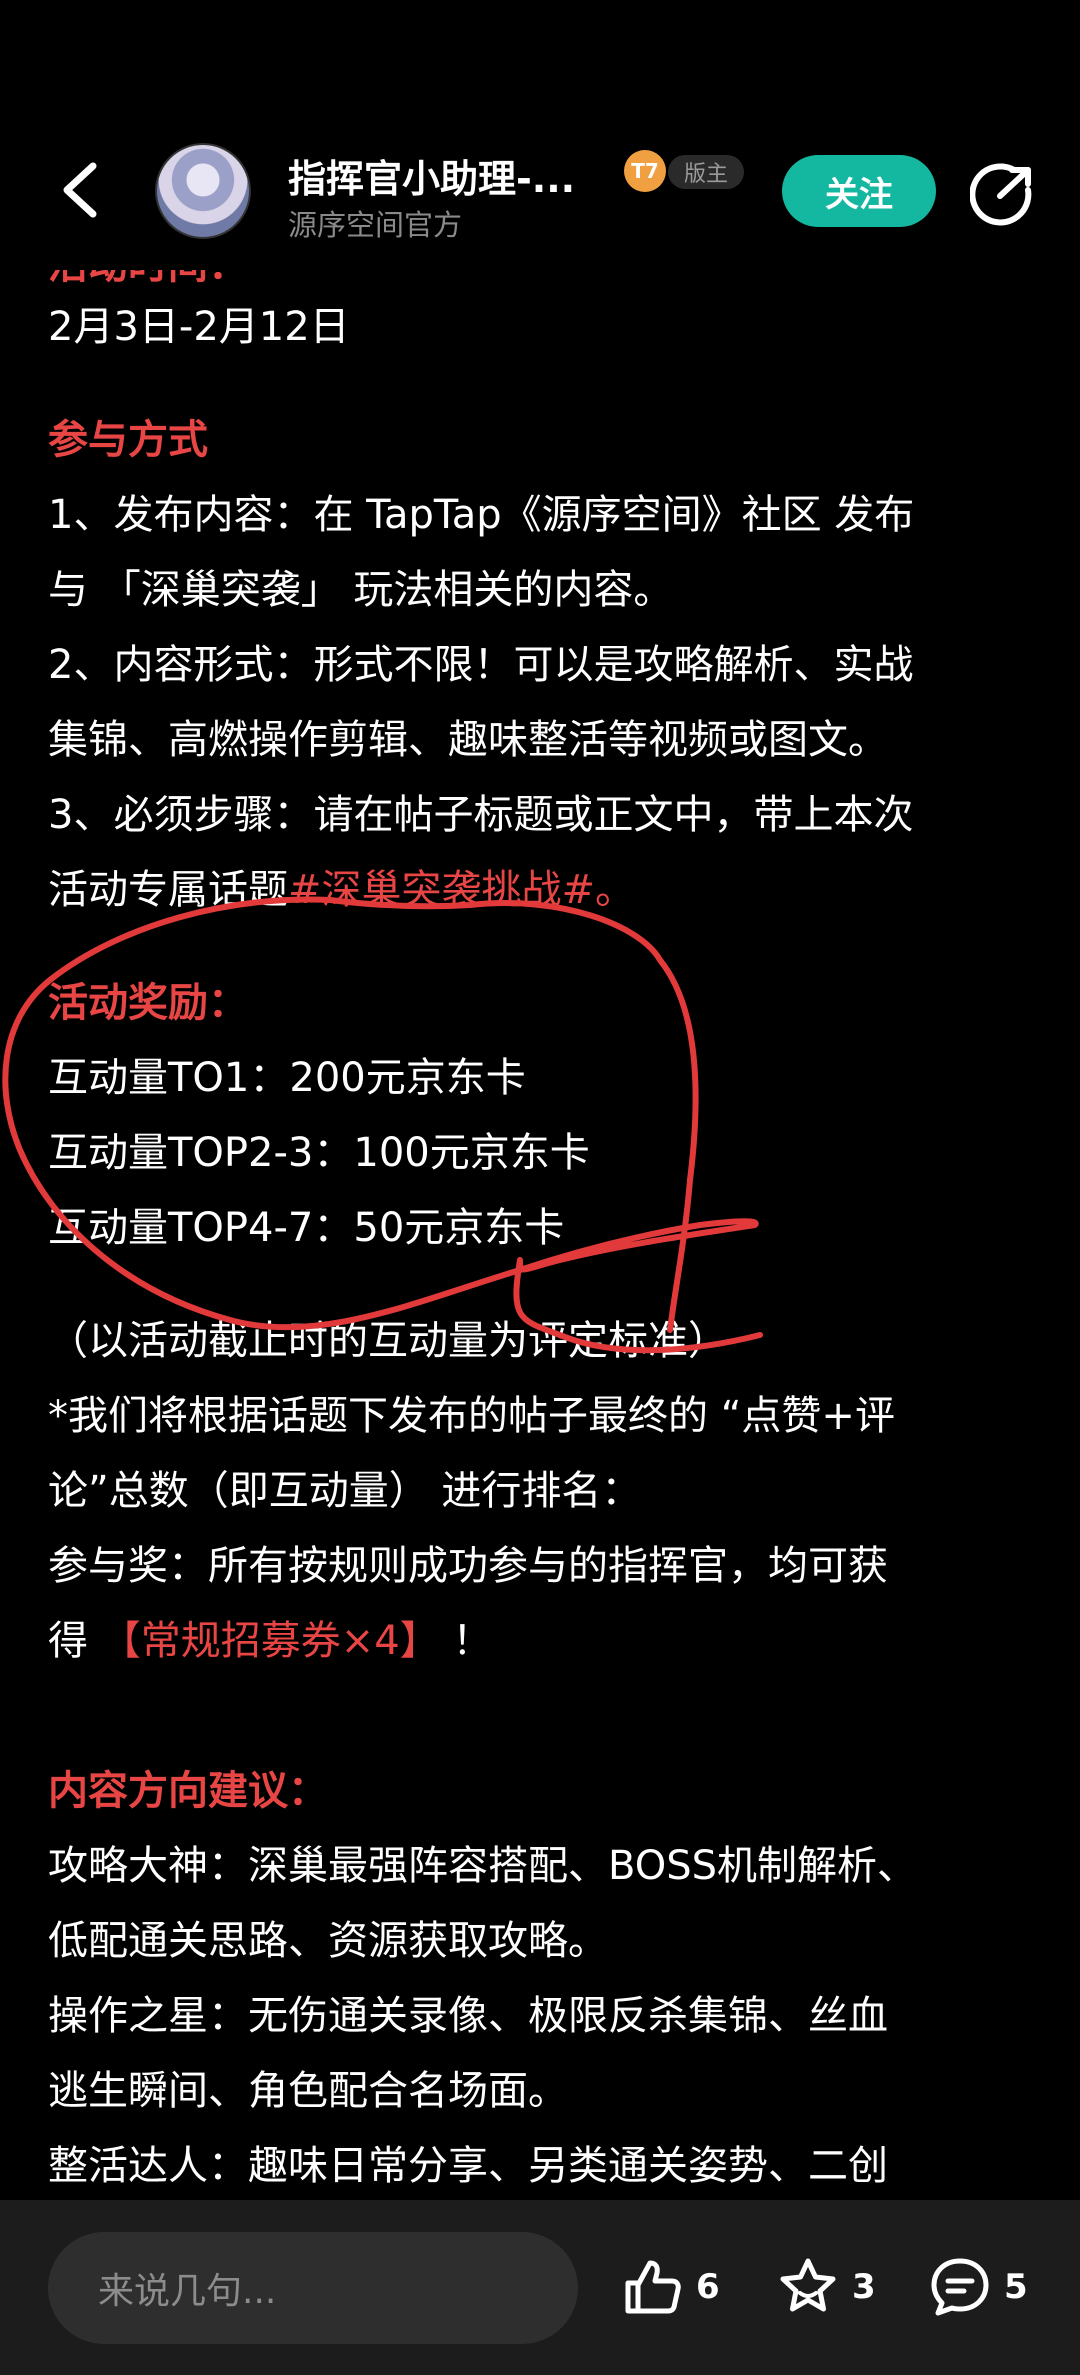 The height and width of the screenshot is (2375, 1080). I want to click on back-arrow-icon, so click(80, 190).